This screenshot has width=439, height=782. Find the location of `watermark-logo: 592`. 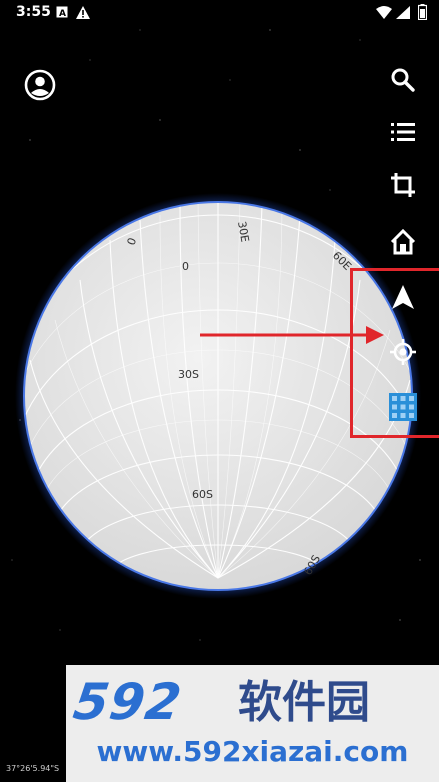

watermark-logo: 592 is located at coordinates (127, 702).